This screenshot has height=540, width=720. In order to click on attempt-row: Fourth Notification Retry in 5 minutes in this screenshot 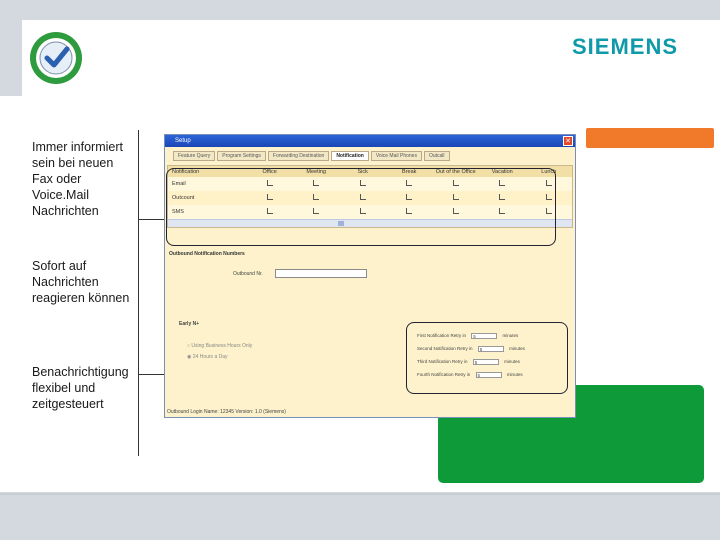, I will do `click(470, 375)`.